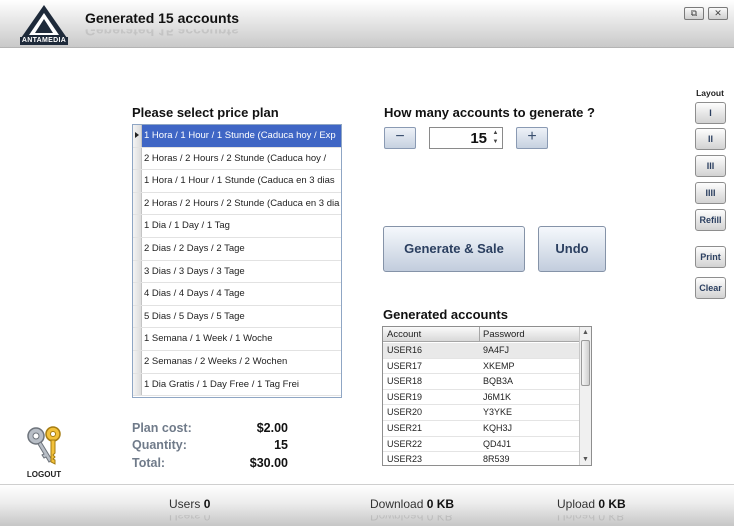  What do you see at coordinates (222, 384) in the screenshot?
I see `plan-item-label: 1 Dia Gratis / 1 Day Free / 1 Tag Frei` at bounding box center [222, 384].